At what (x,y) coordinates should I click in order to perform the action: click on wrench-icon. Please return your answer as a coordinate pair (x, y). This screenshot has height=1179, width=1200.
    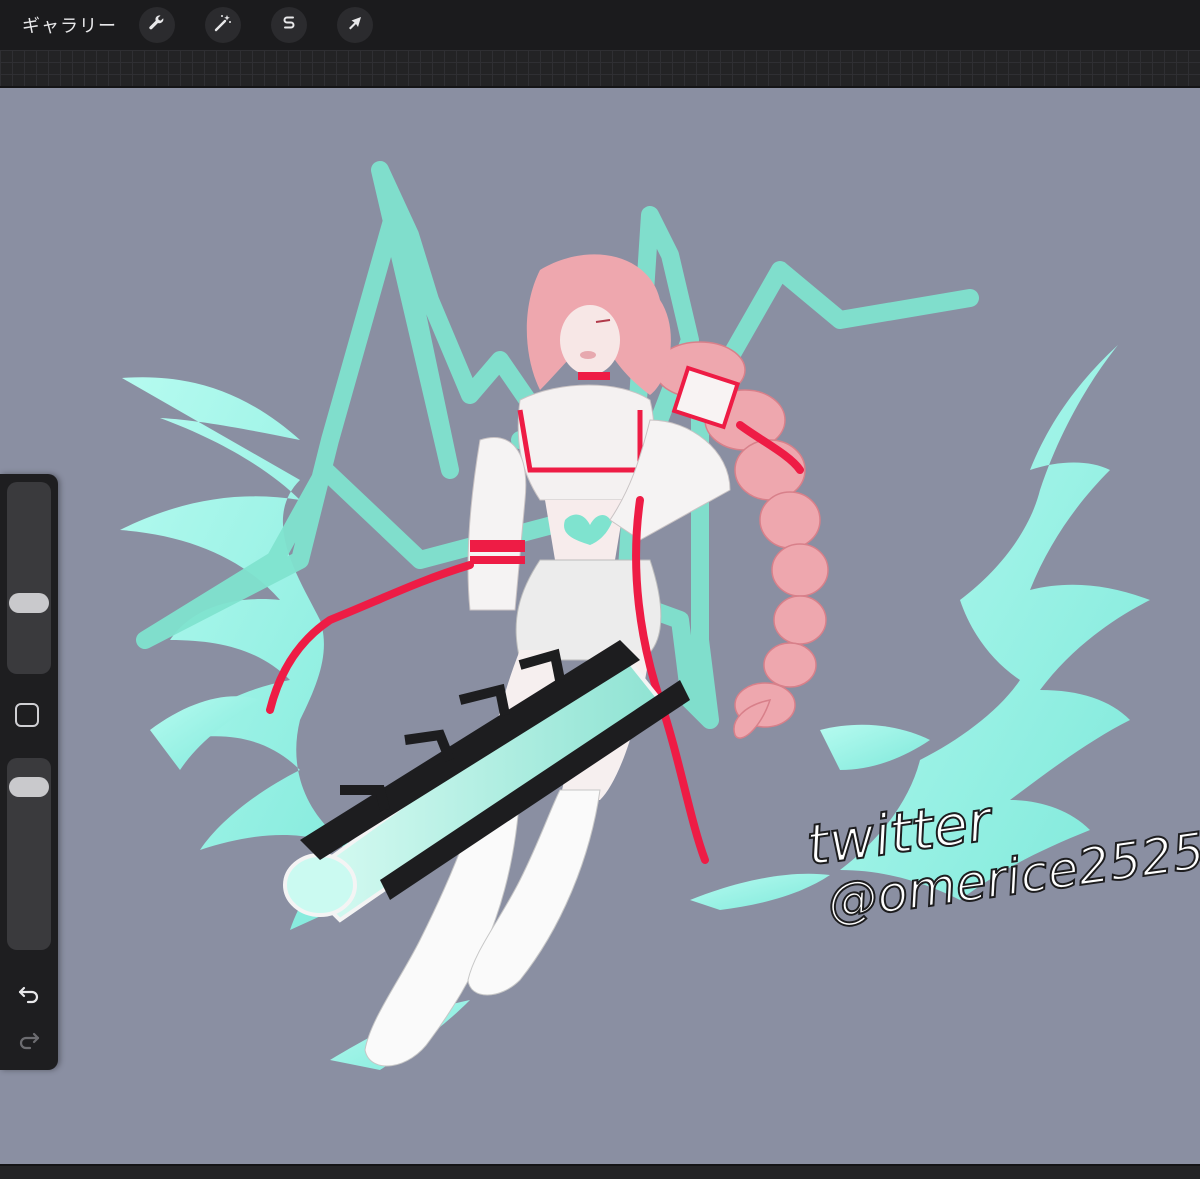
    Looking at the image, I should click on (157, 25).